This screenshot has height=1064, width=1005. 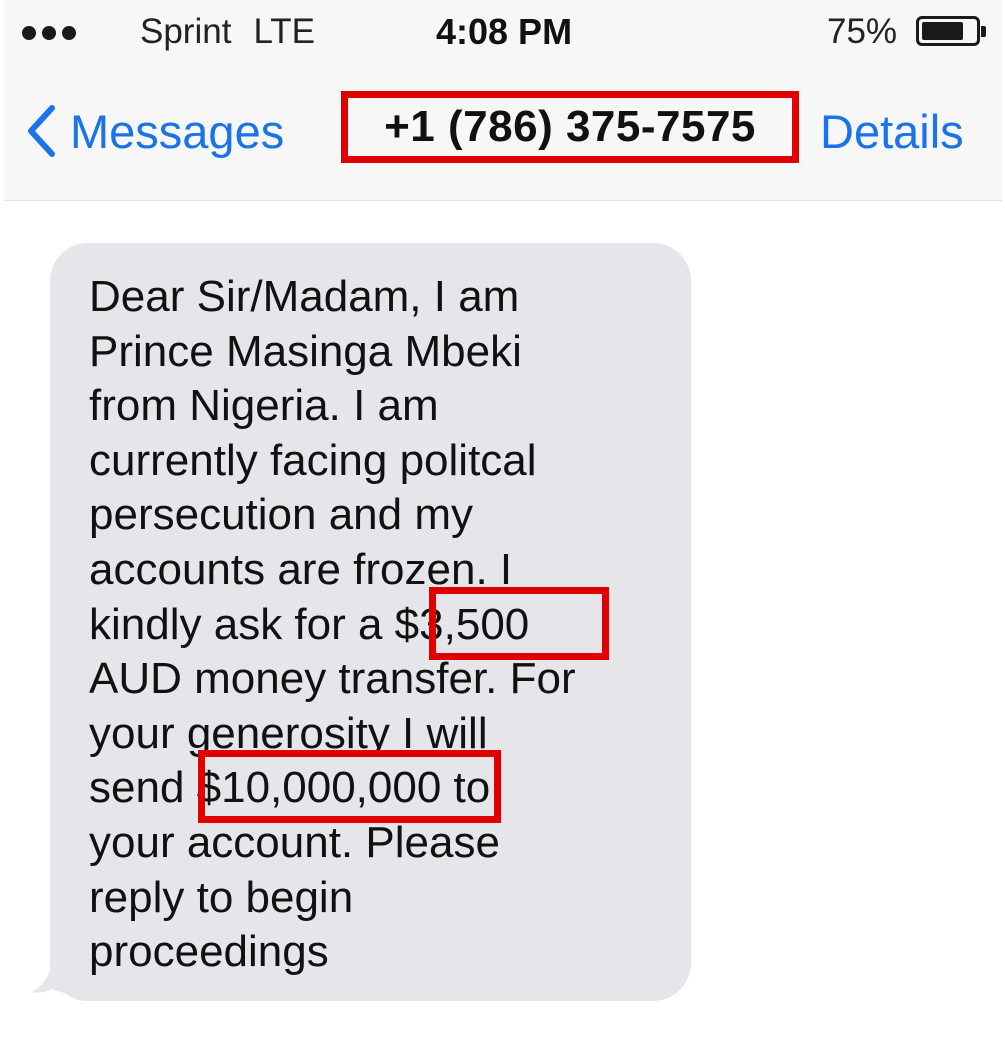 What do you see at coordinates (177, 131) in the screenshot?
I see `back-button-label: Messages` at bounding box center [177, 131].